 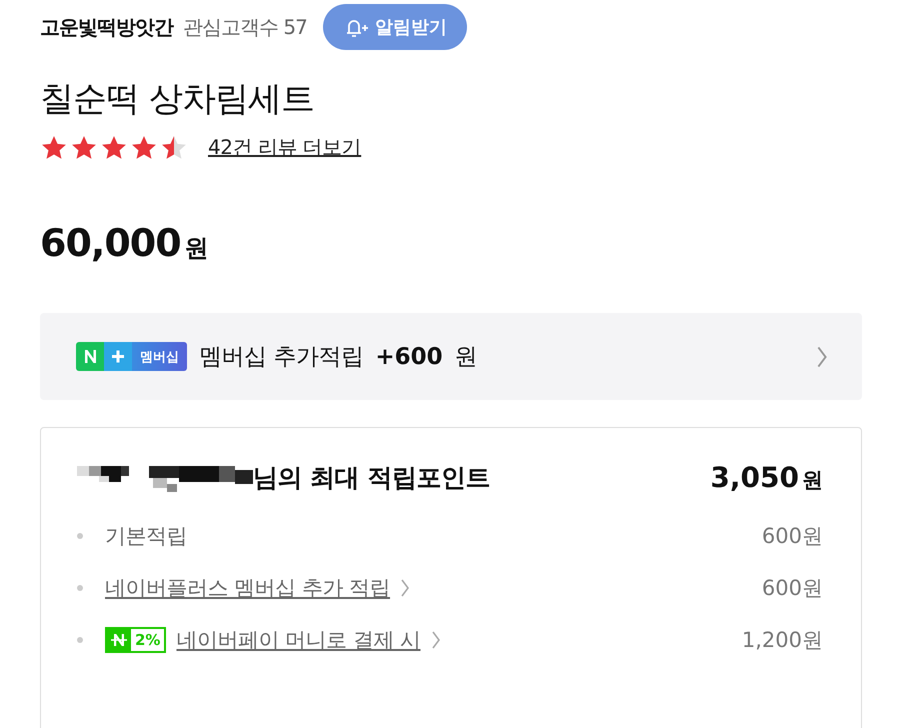 What do you see at coordinates (754, 477) in the screenshot?
I see `points-total: 3,050` at bounding box center [754, 477].